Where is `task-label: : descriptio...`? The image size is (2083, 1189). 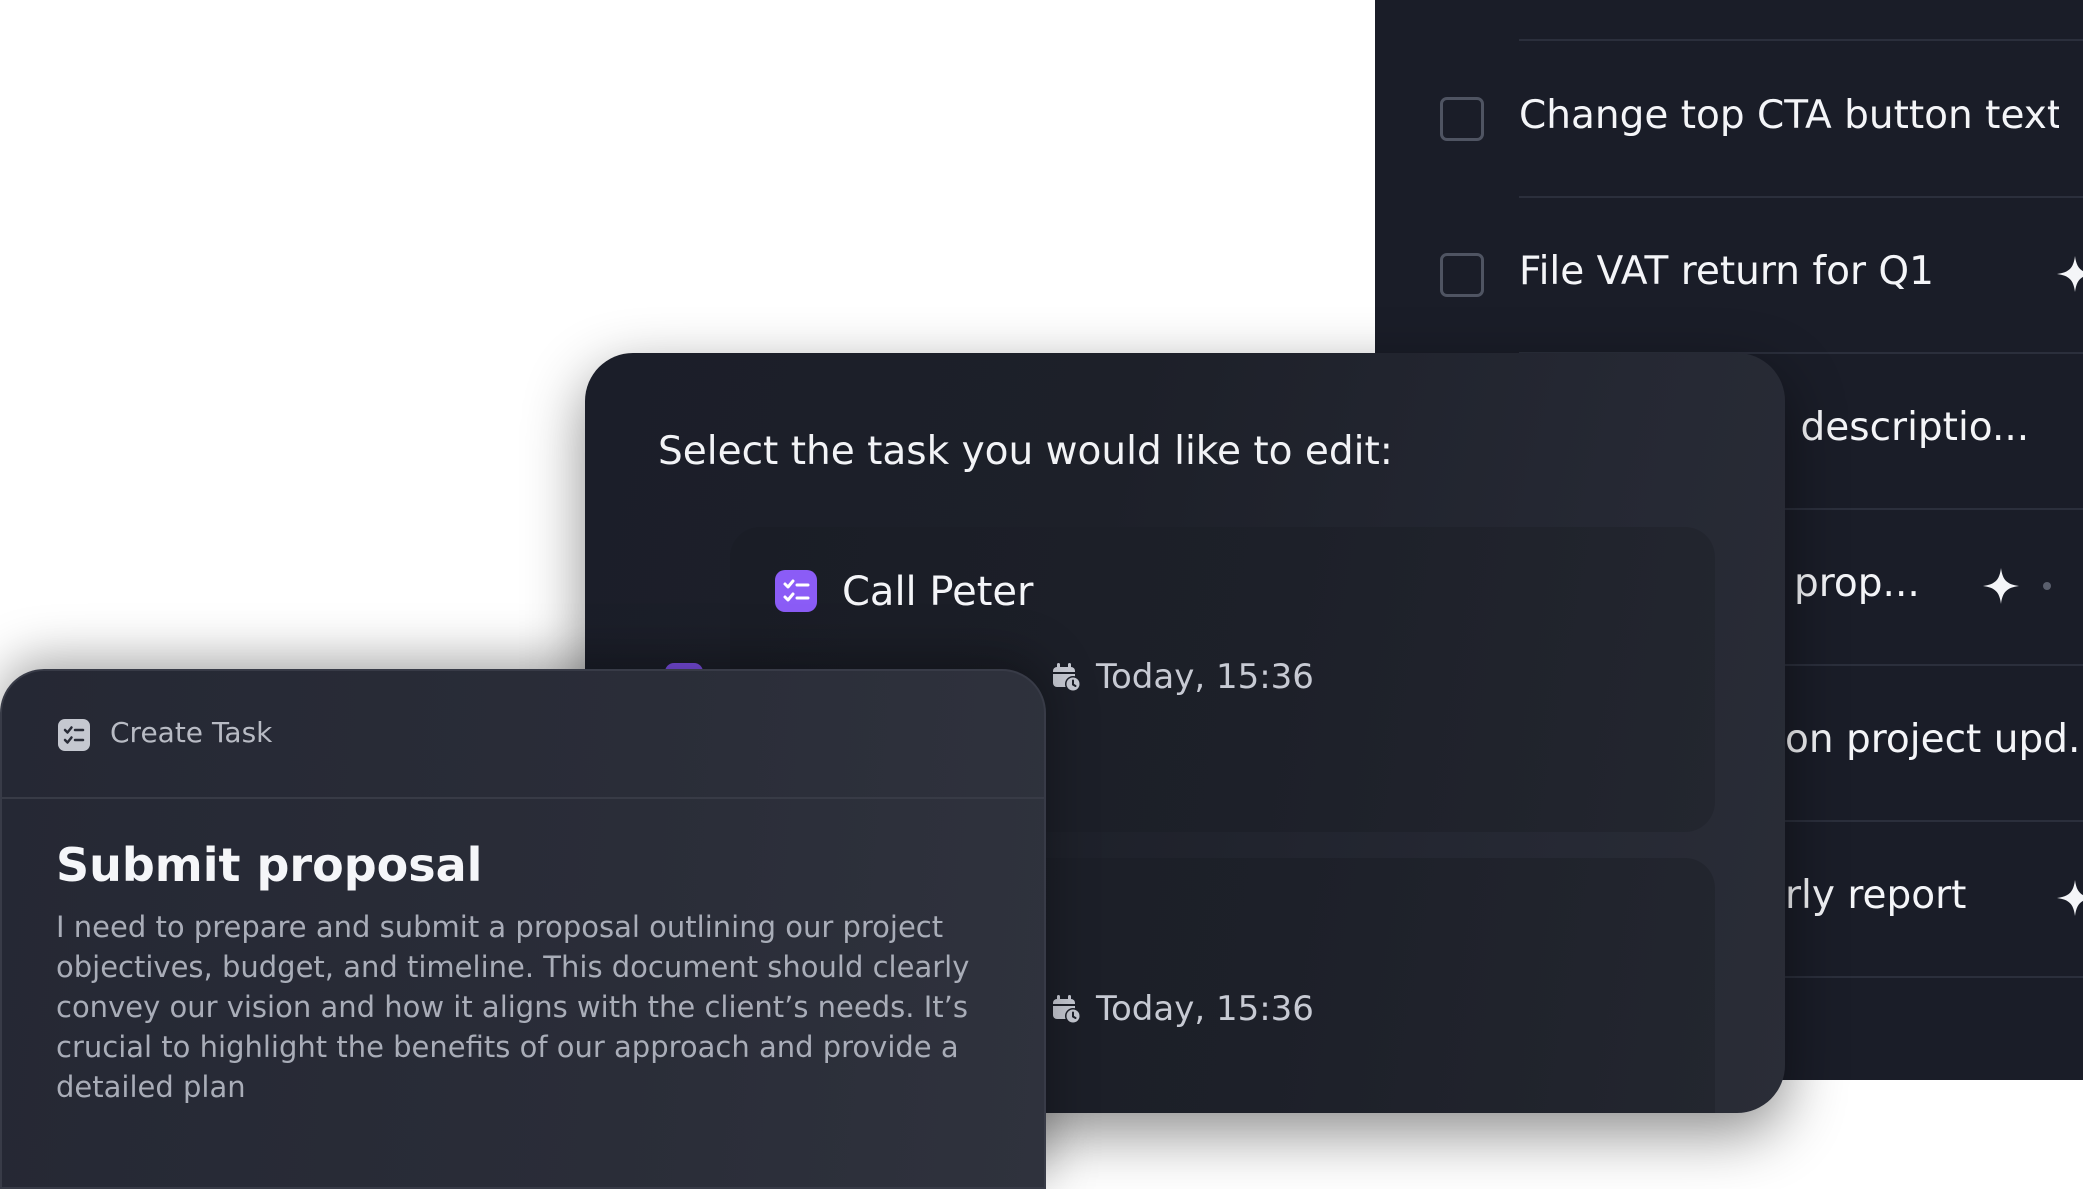
task-label: : descriptio... is located at coordinates (1902, 427).